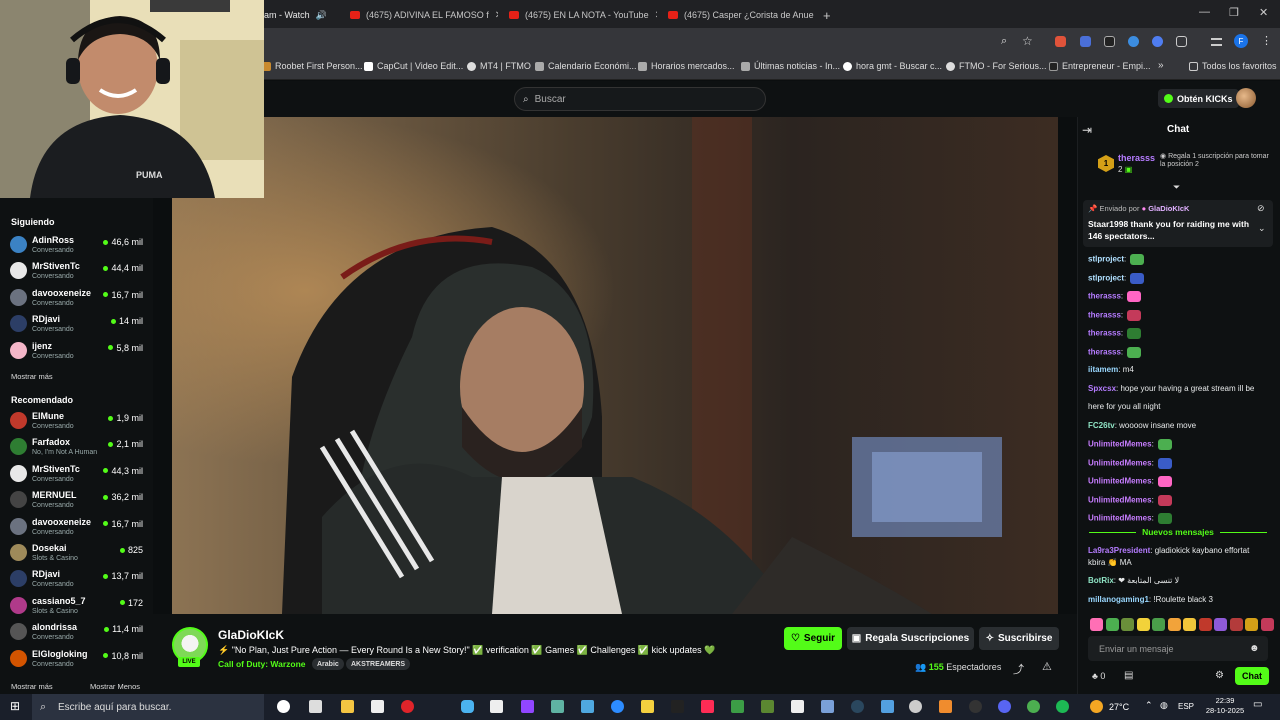  Describe the element at coordinates (77, 272) in the screenshot. I see `sidebar-channel-row: MrStivenTc Conversando 44,4 mil` at that location.